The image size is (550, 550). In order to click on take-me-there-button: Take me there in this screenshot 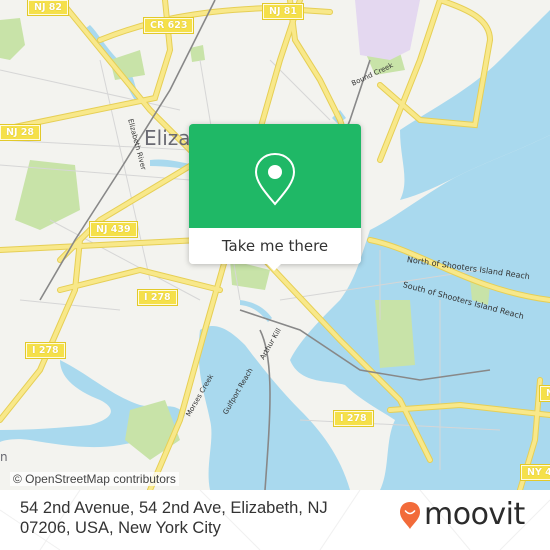, I will do `click(275, 246)`.